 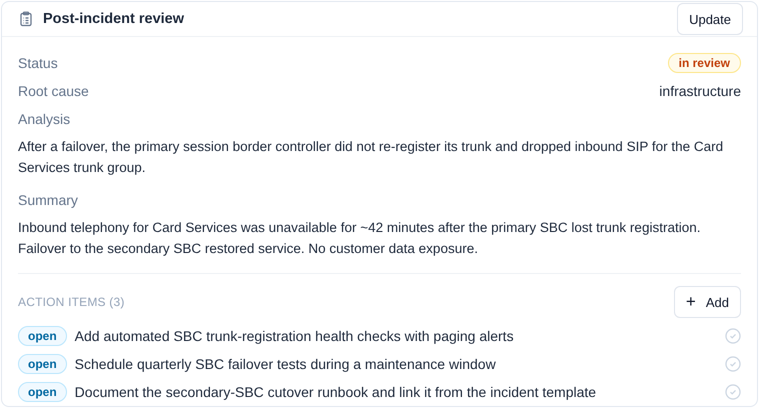 What do you see at coordinates (53, 91) in the screenshot?
I see `field-label: Root cause` at bounding box center [53, 91].